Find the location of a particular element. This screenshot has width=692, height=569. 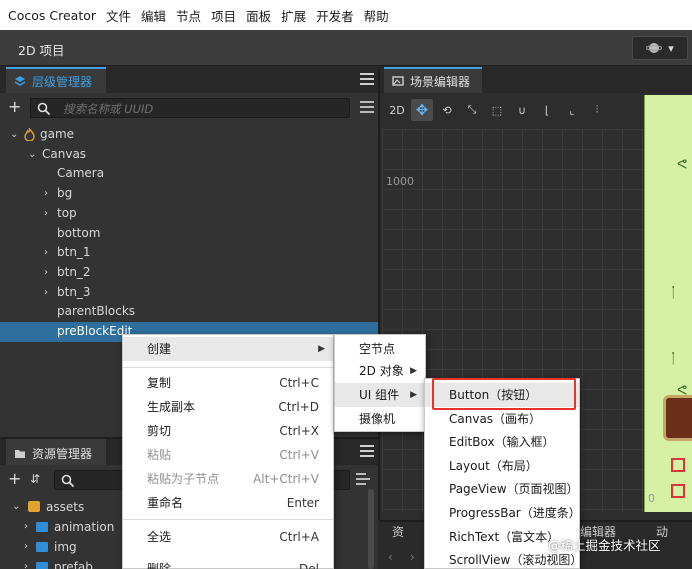

search-icon is located at coordinates (44, 109).